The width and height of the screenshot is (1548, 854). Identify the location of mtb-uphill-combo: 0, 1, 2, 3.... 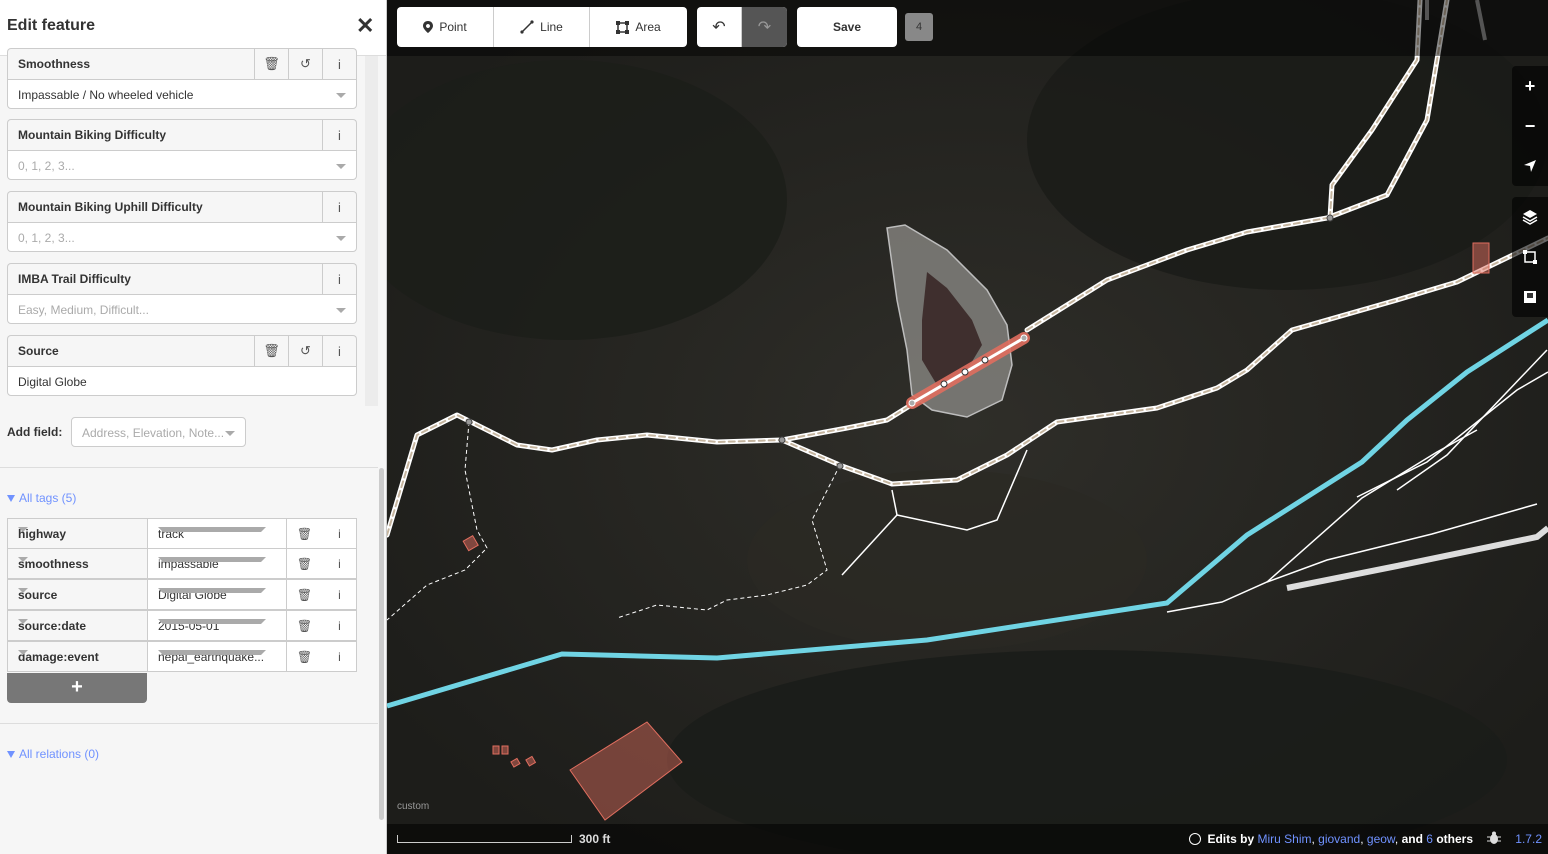
(182, 237).